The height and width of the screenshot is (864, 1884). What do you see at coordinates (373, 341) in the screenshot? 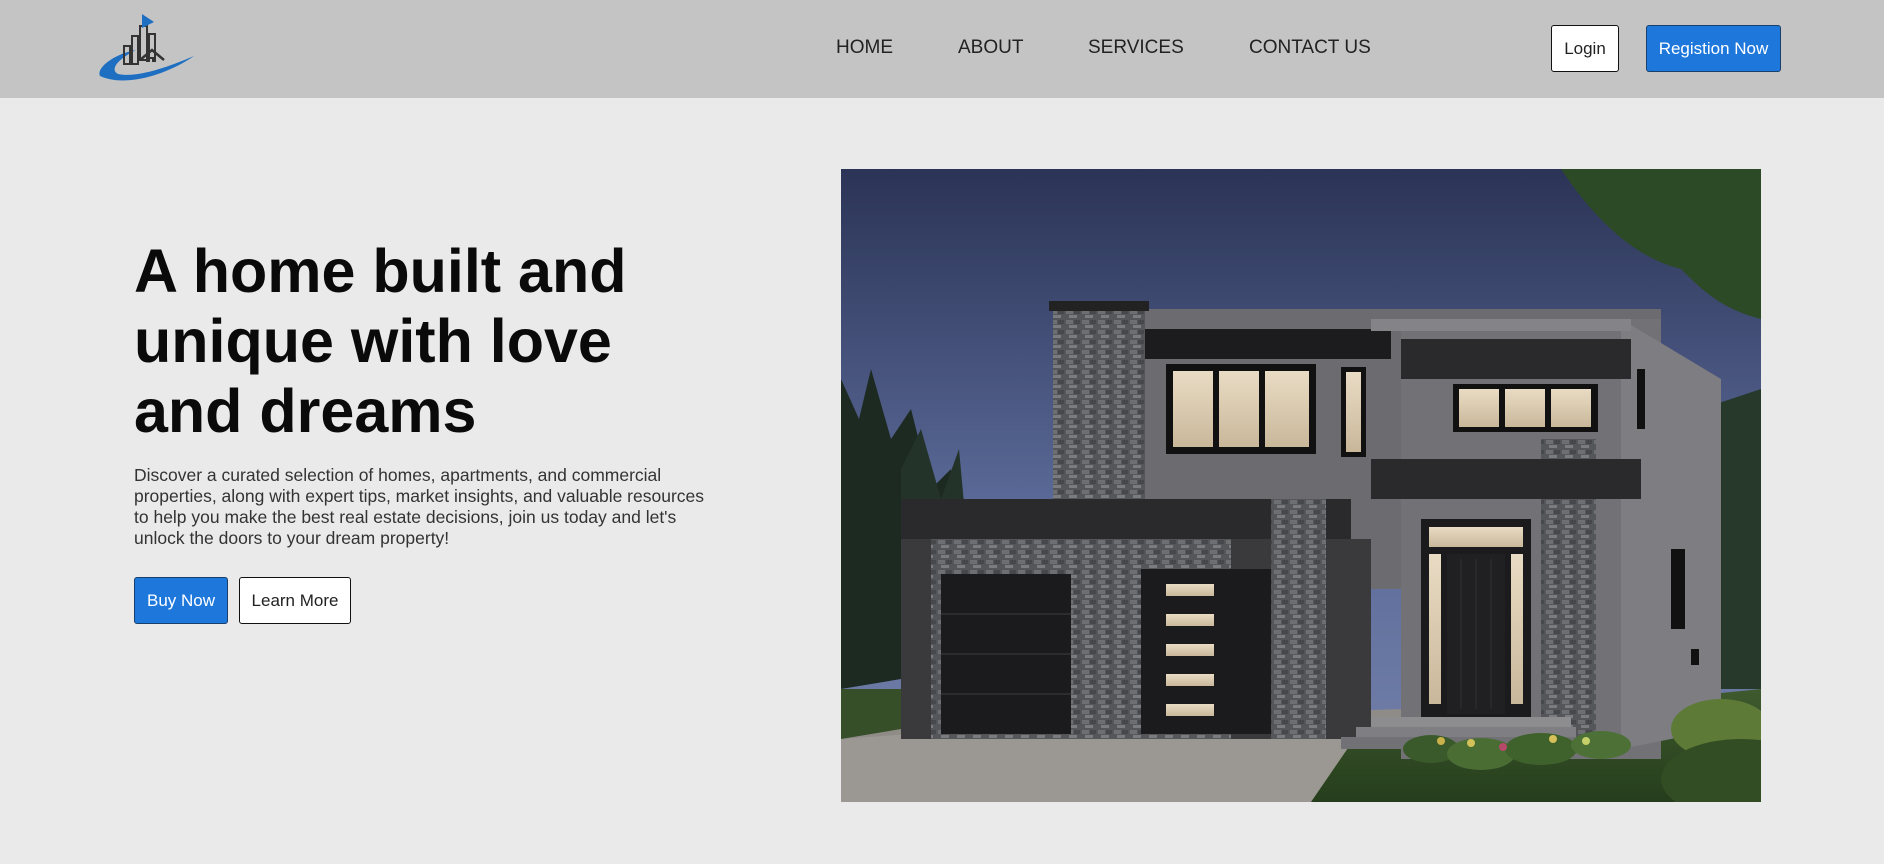
I see `hero-title-line: unique with love` at bounding box center [373, 341].